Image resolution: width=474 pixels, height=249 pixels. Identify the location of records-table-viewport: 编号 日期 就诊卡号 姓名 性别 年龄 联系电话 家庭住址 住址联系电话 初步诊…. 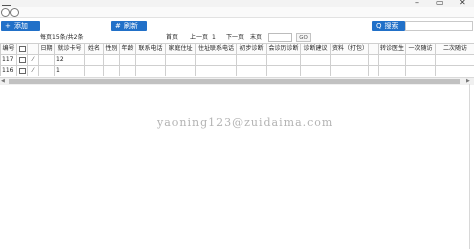
(237, 59).